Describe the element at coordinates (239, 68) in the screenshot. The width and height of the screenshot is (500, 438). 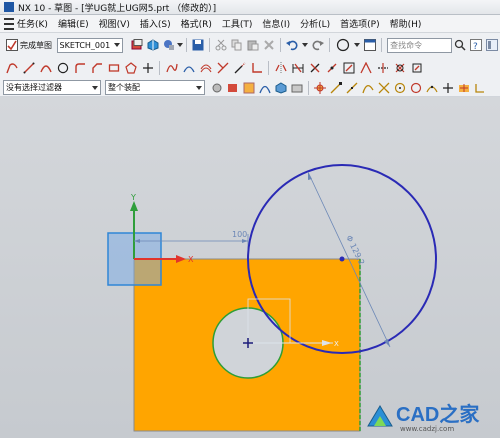
I see `extend-button` at that location.